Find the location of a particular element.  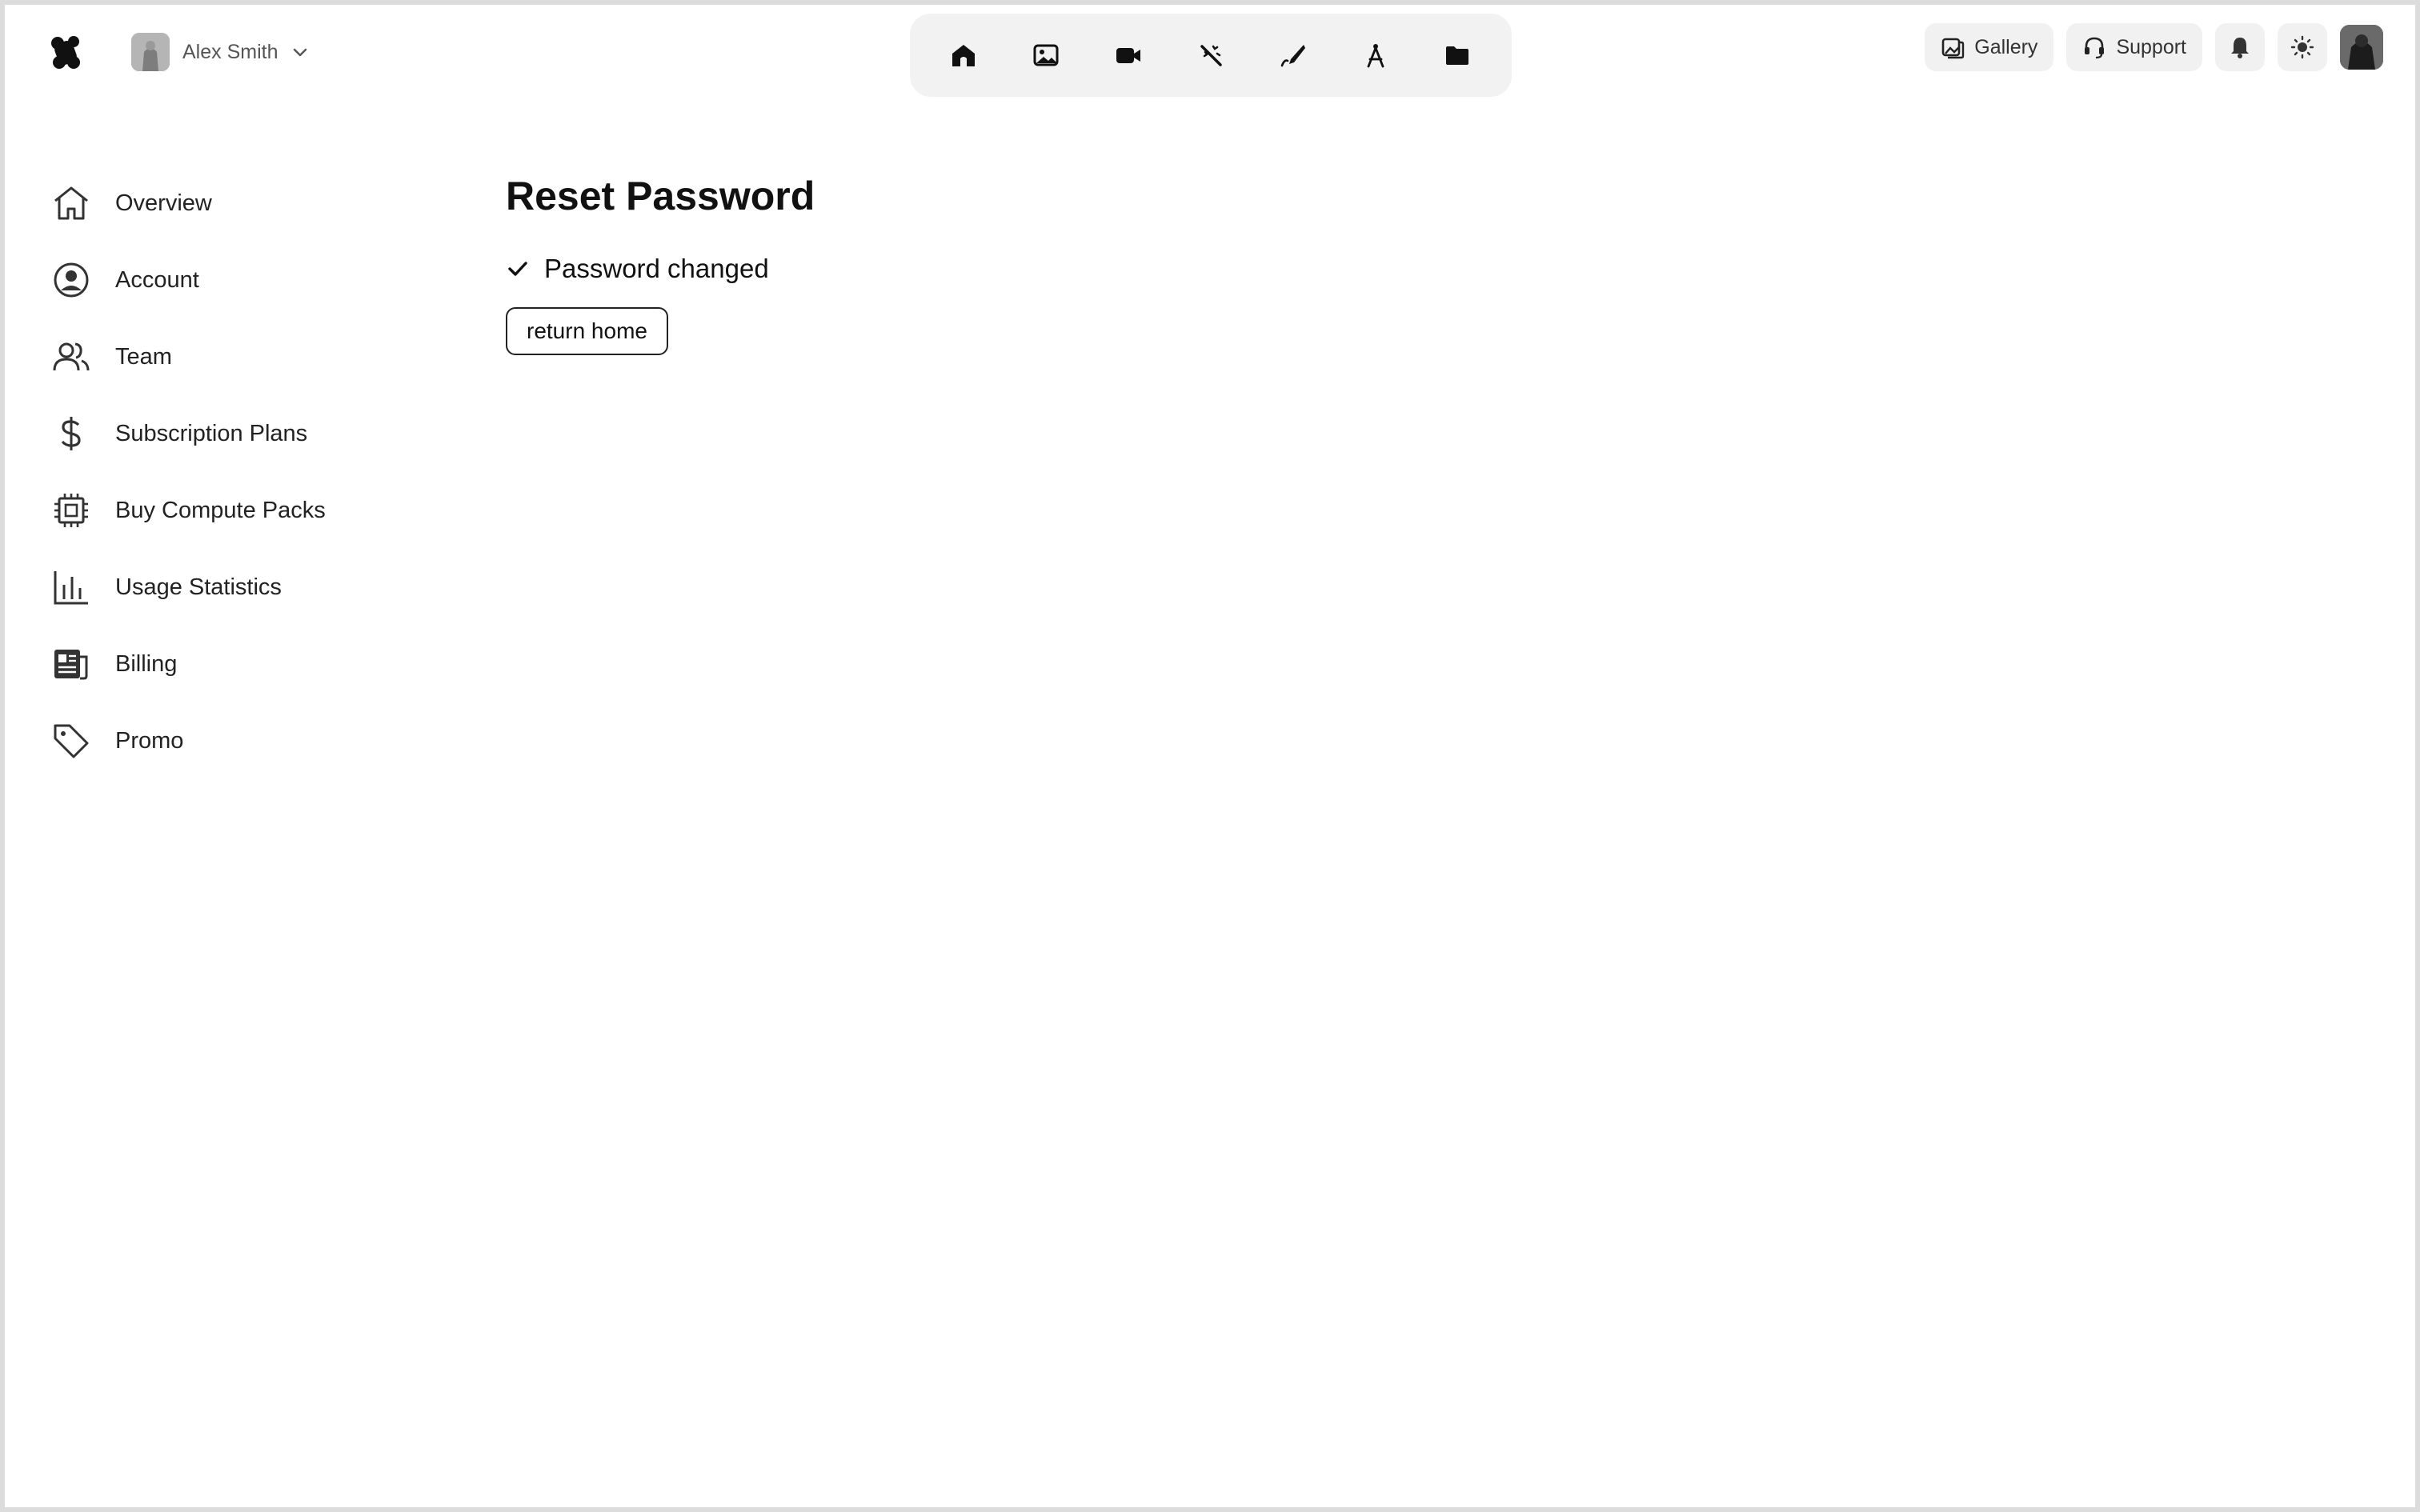

sidebar-item-account: Account is located at coordinates (188, 280).